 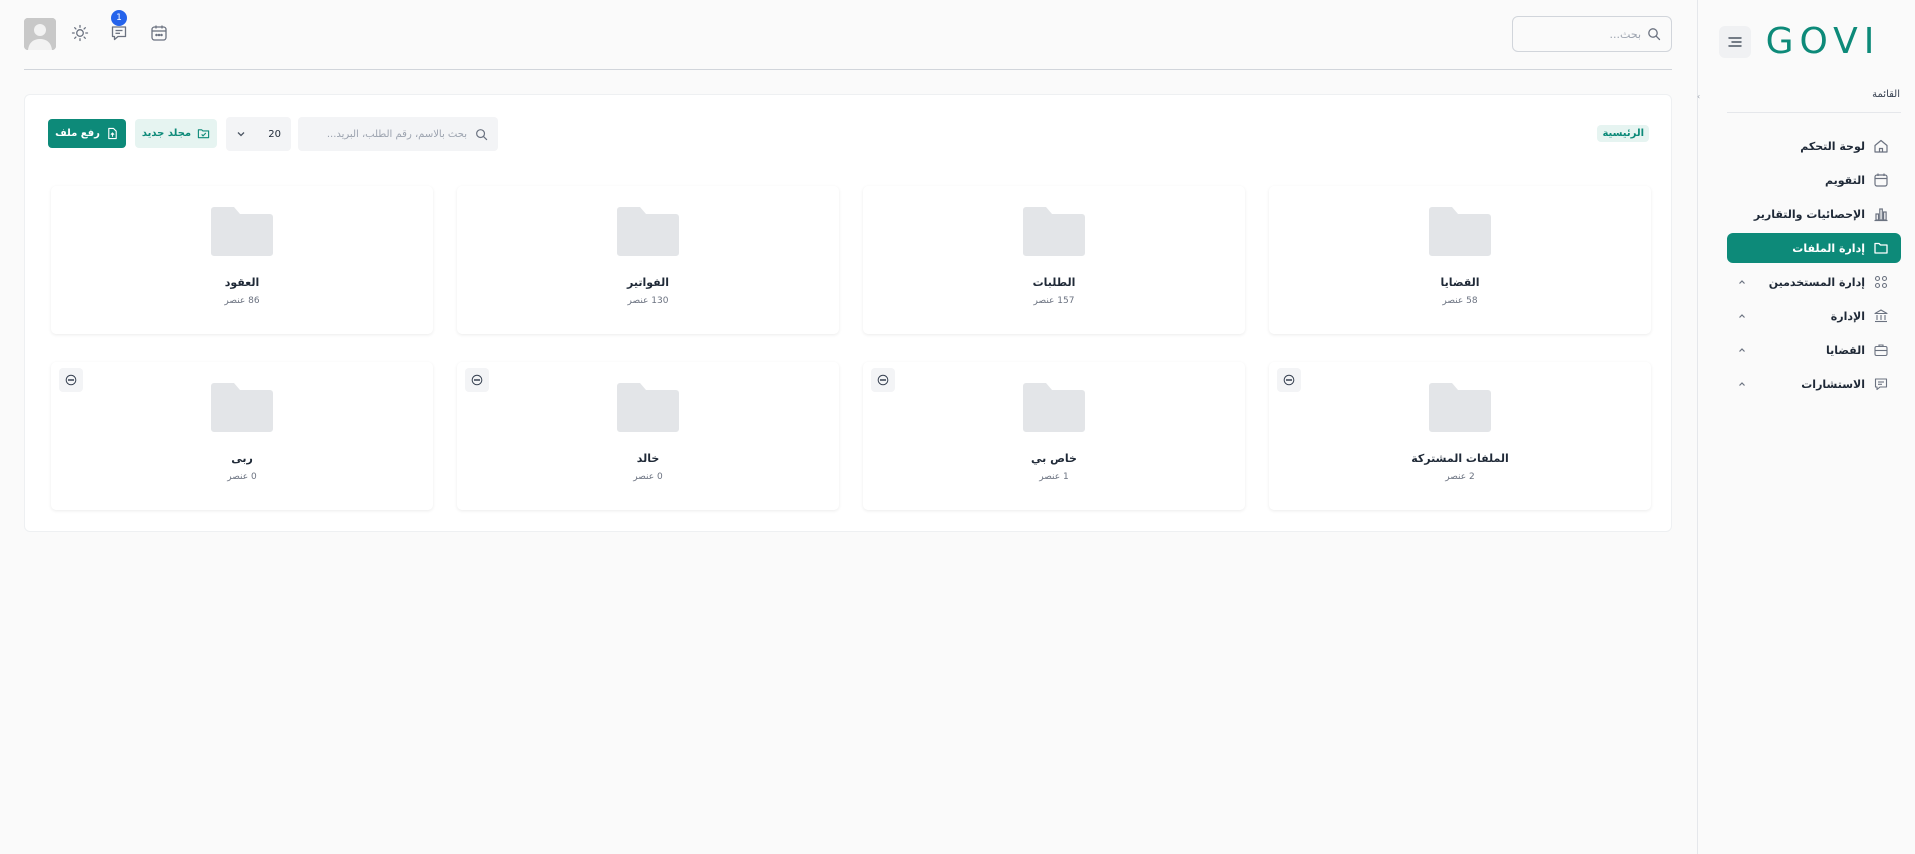 What do you see at coordinates (242, 260) in the screenshot?
I see `folder-card: العقود 86 عنصر` at bounding box center [242, 260].